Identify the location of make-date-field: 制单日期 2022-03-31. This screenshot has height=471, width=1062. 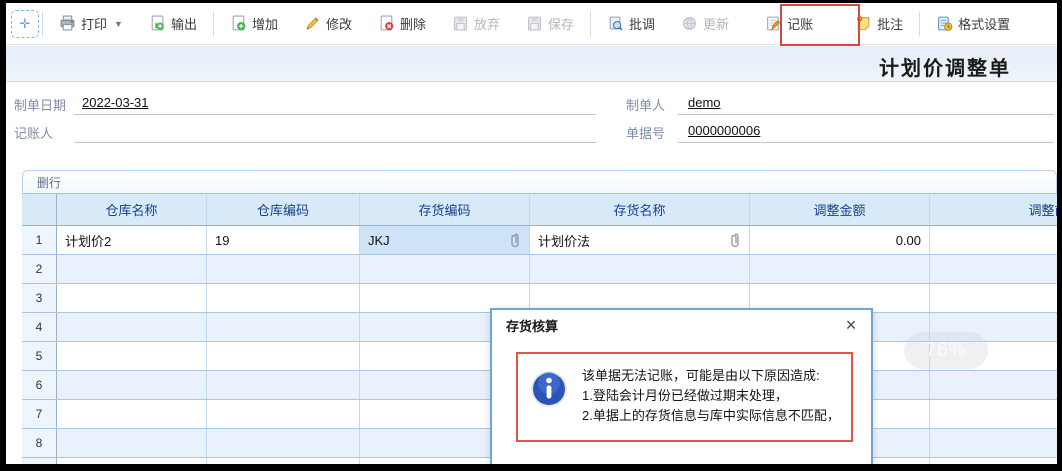
(305, 104).